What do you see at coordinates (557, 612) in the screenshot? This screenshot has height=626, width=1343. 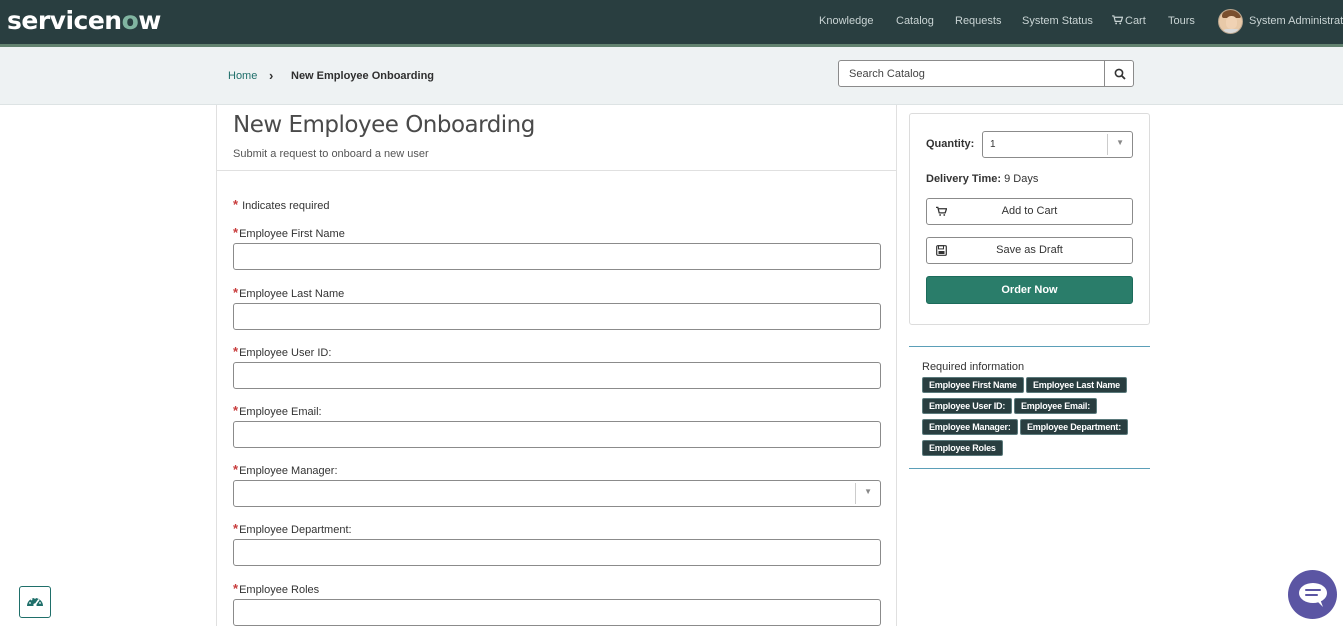 I see `roles-input` at bounding box center [557, 612].